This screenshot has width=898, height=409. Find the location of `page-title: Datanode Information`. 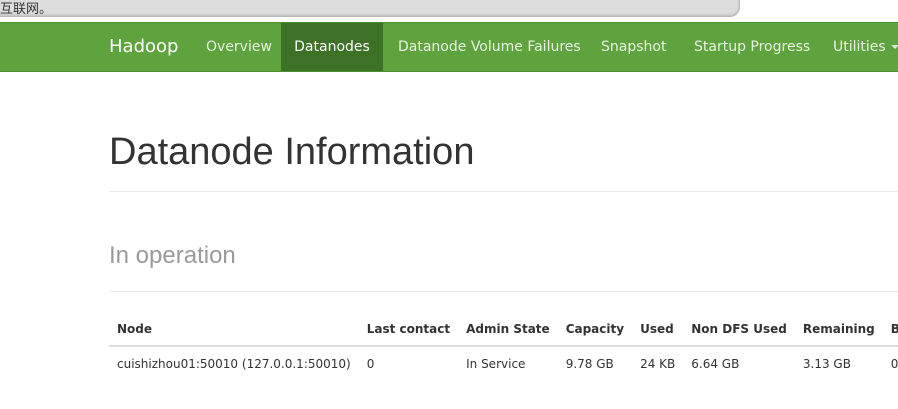

page-title: Datanode Information is located at coordinates (292, 152).